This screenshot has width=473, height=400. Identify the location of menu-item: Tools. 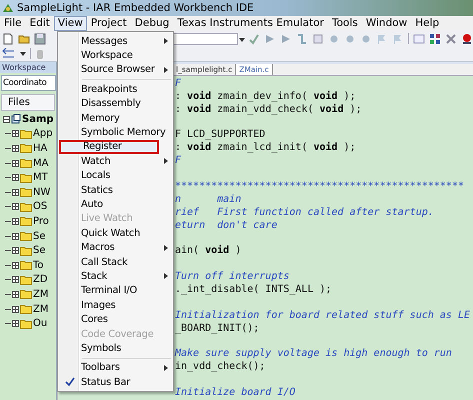
(345, 23).